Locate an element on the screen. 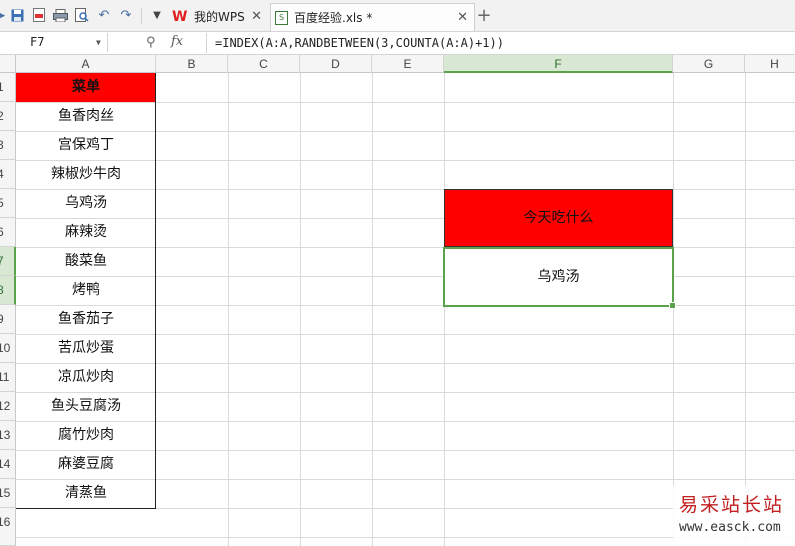 The width and height of the screenshot is (795, 546). menu-item-cell: 烤鸭 is located at coordinates (86, 290).